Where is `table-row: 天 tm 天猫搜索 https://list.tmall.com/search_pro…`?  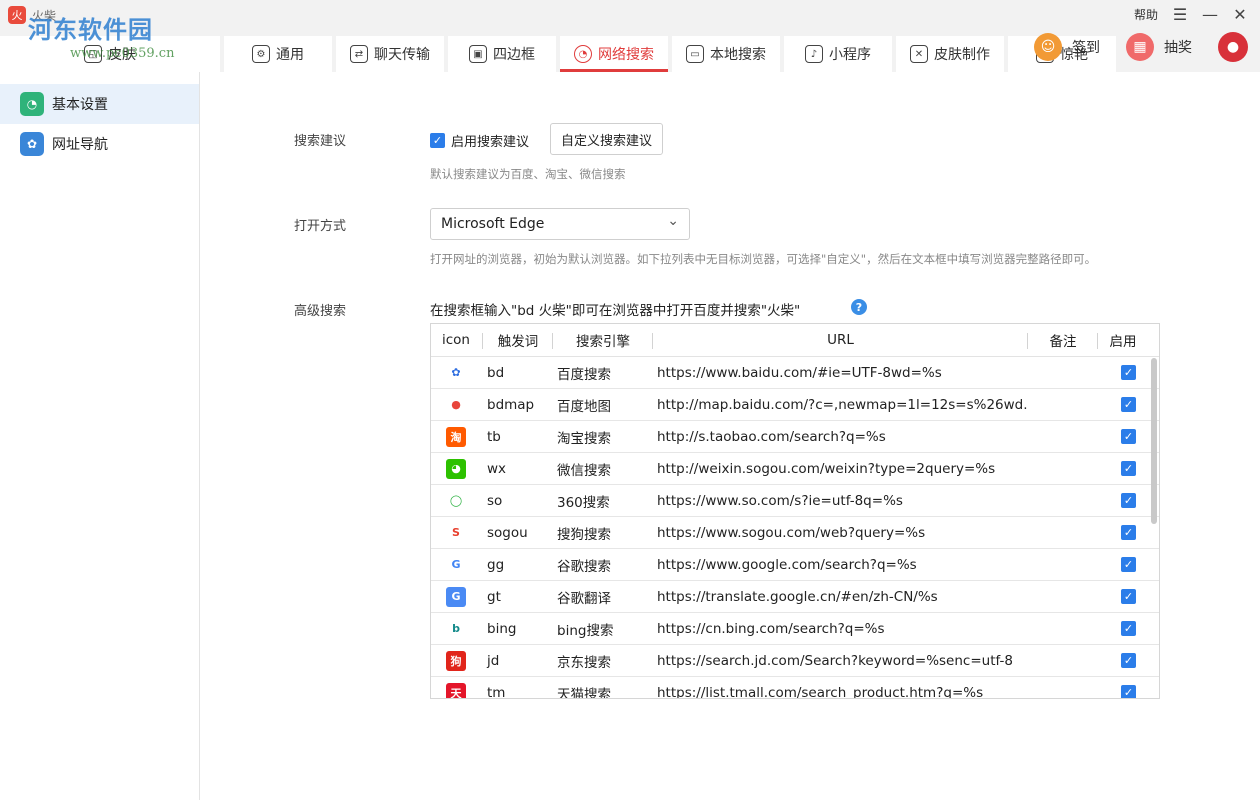
table-row: 天 tm 天猫搜索 https://list.tmall.com/search_pro… is located at coordinates (795, 688).